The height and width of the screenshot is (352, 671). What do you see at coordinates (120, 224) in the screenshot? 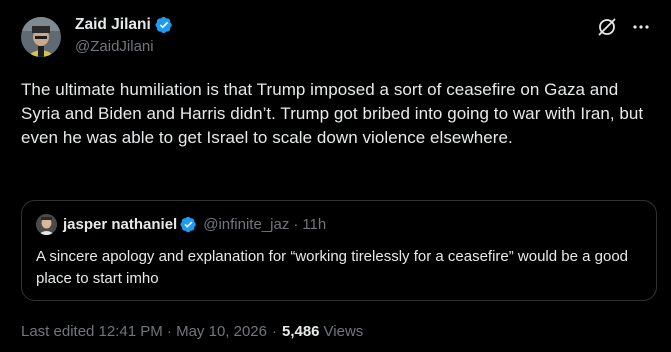
I see `quoted-author-display-name: jasper nathaniel` at bounding box center [120, 224].